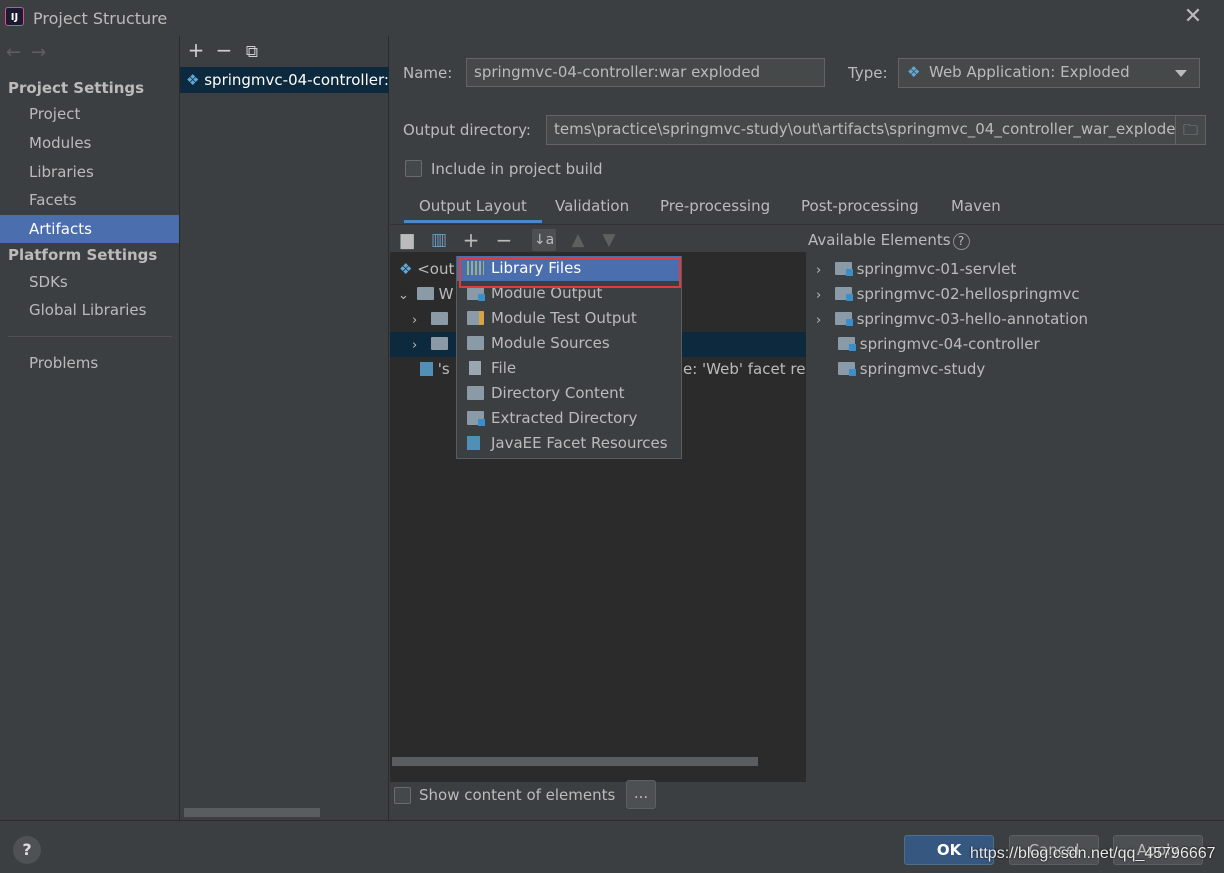 Image resolution: width=1224 pixels, height=873 pixels. I want to click on nav-item-global-libraries: Global Libraries, so click(89, 310).